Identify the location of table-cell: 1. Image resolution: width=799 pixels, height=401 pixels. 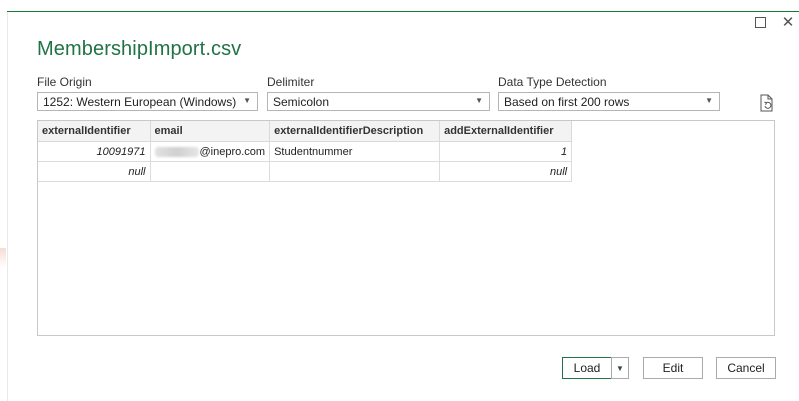
(506, 151).